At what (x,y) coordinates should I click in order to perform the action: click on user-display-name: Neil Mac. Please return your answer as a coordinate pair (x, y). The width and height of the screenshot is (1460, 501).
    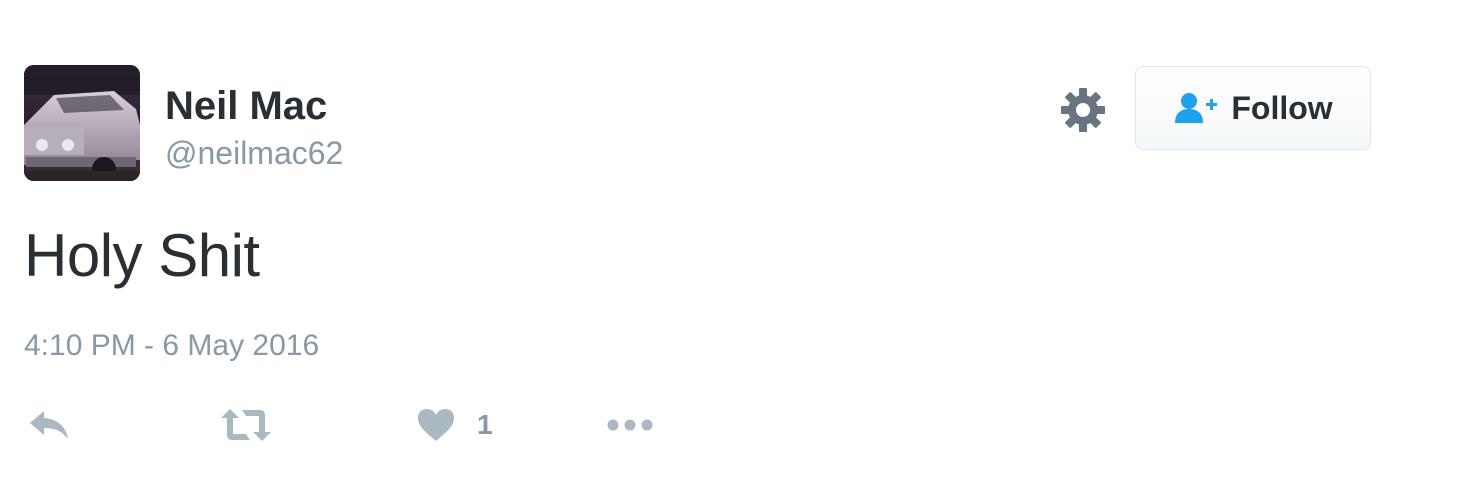
    Looking at the image, I should click on (246, 106).